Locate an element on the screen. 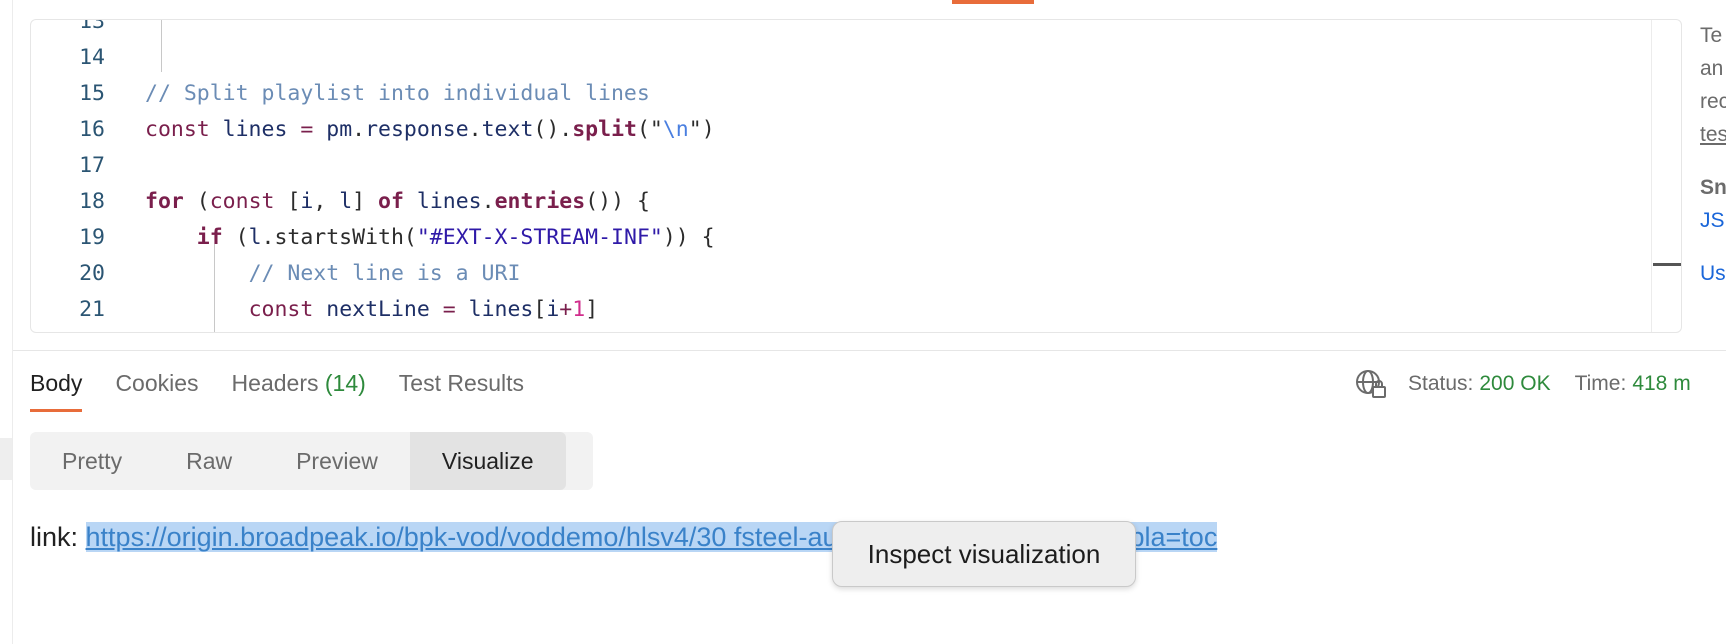 This screenshot has width=1726, height=644. line-number: 20 is located at coordinates (92, 273).